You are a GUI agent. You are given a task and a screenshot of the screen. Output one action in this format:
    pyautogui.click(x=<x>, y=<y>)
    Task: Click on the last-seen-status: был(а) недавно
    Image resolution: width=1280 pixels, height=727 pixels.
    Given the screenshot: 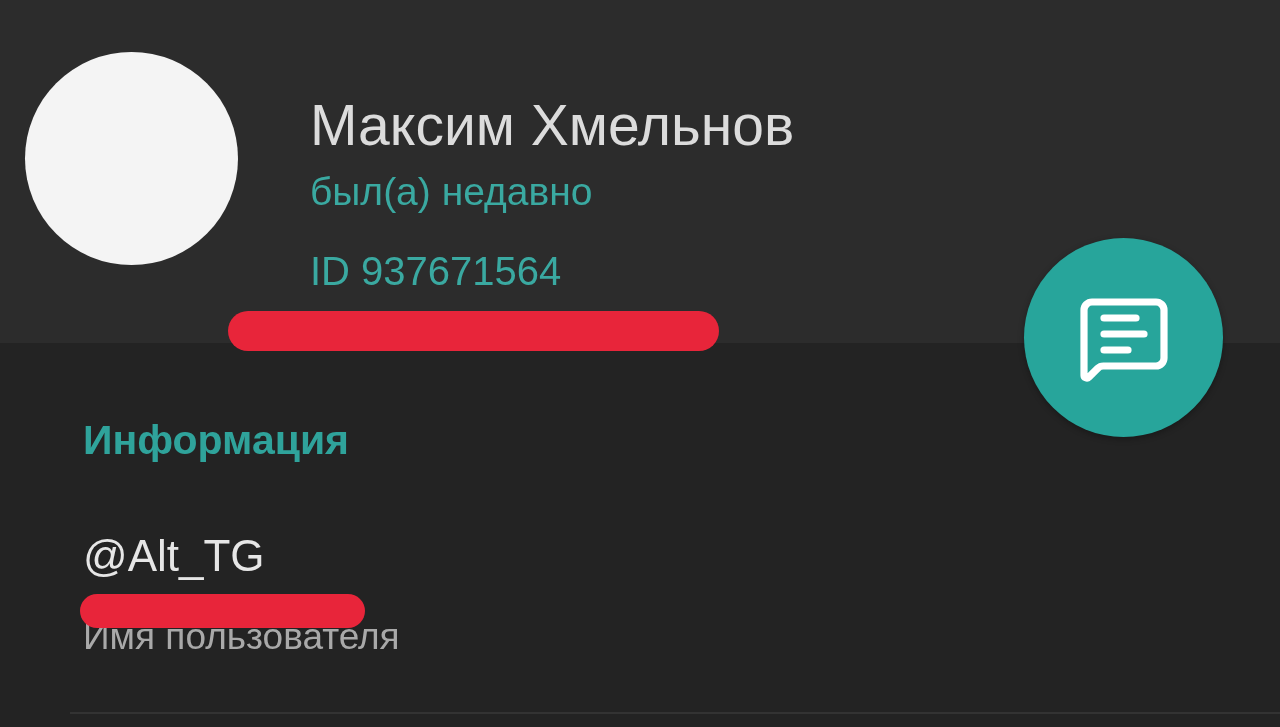 What is the action you would take?
    pyautogui.click(x=451, y=192)
    